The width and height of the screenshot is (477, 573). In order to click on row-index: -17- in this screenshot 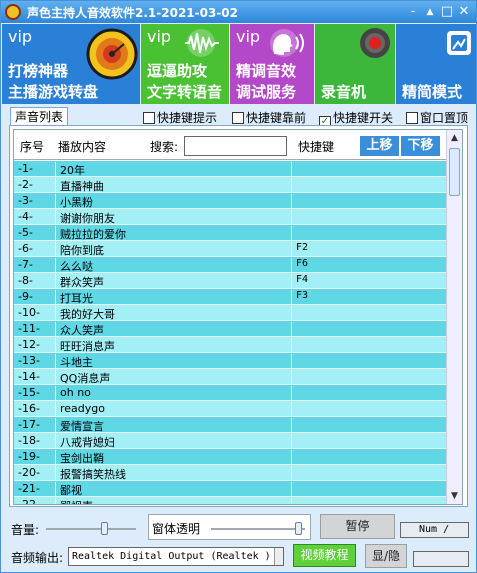, I will do `click(37, 425)`.